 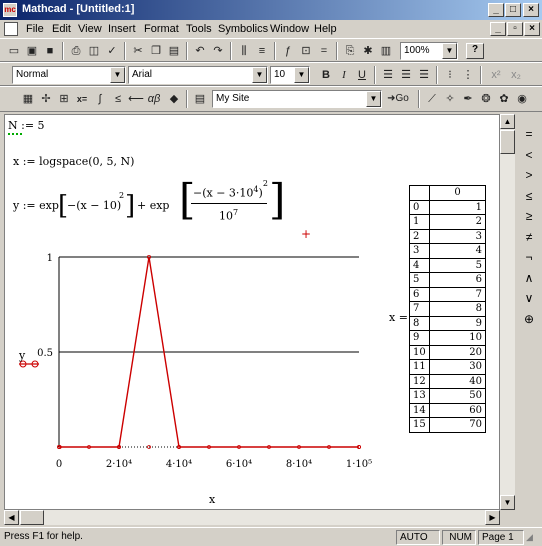 I want to click on component-wizard-icon: ✱, so click(x=368, y=51).